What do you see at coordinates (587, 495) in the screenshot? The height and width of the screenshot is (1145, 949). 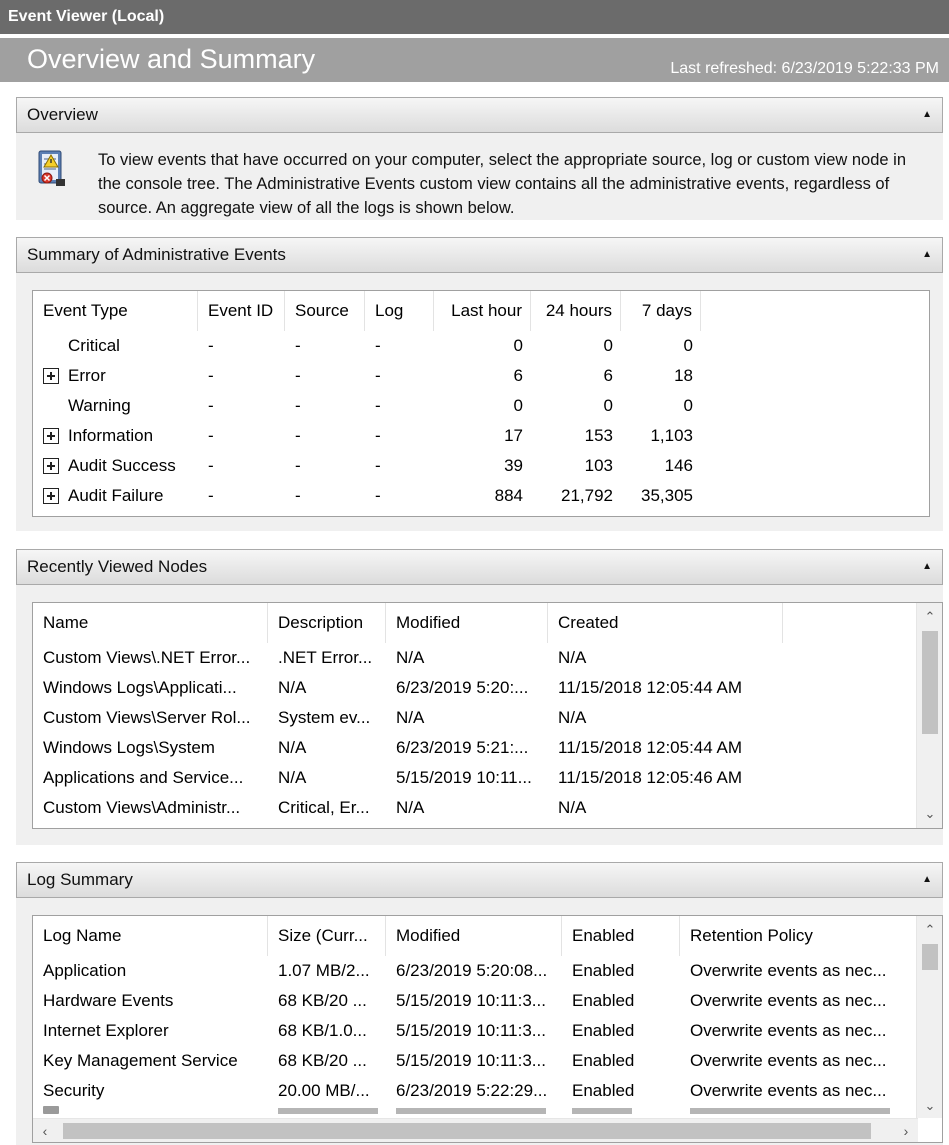 I see `24-hours-cell: 21,792` at bounding box center [587, 495].